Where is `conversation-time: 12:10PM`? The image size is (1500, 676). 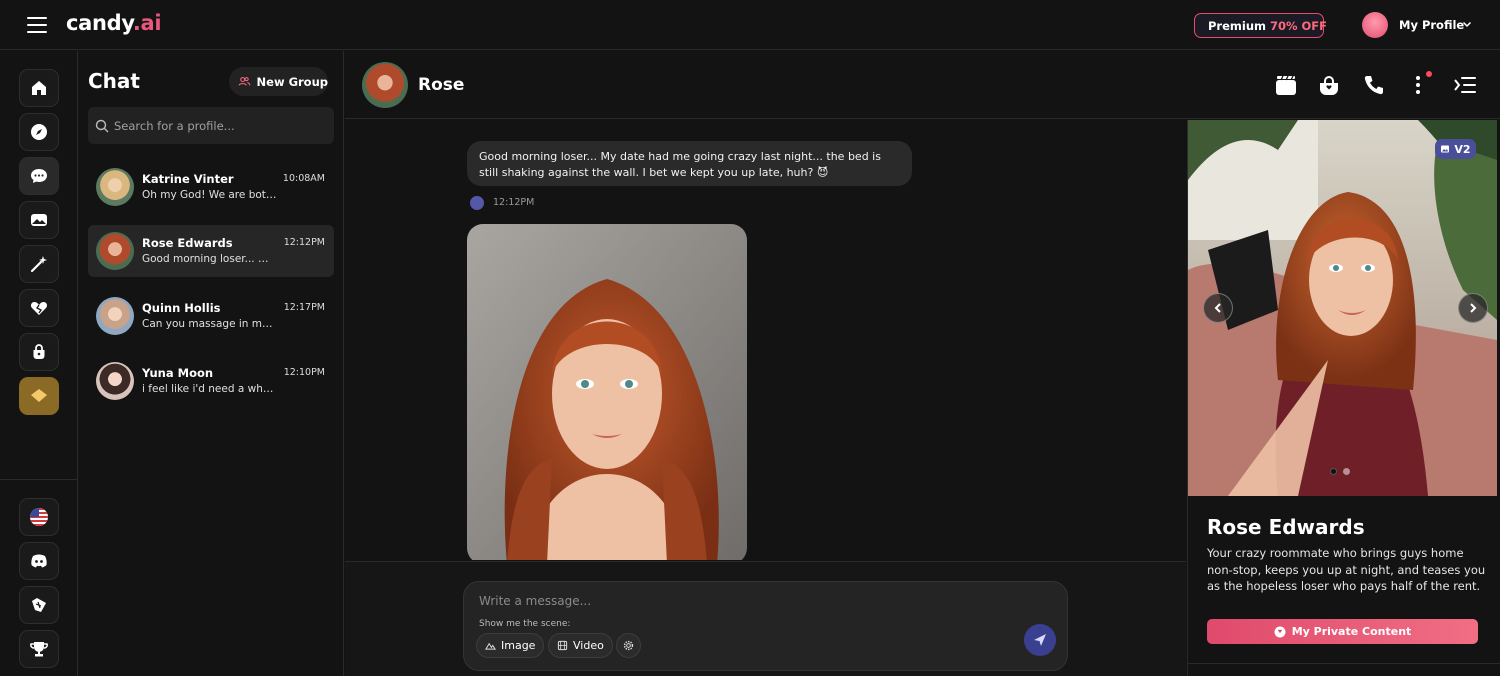 conversation-time: 12:10PM is located at coordinates (304, 372).